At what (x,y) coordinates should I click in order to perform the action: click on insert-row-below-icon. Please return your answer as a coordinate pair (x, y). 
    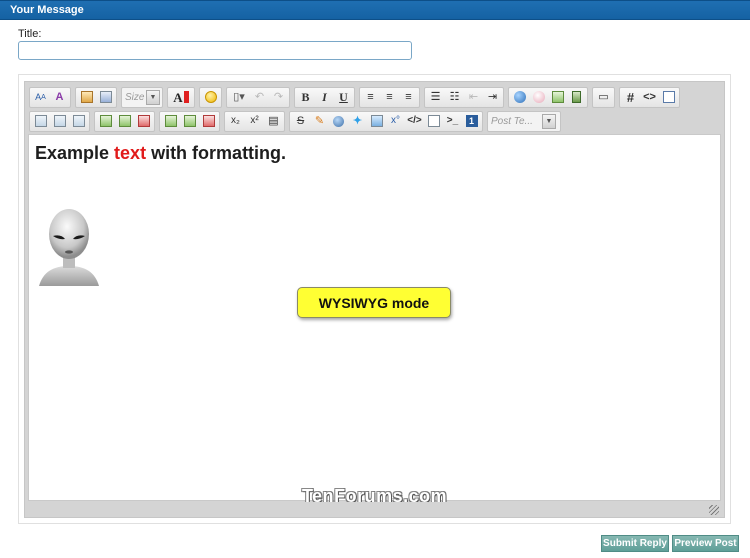
    Looking at the image, I should click on (124, 121).